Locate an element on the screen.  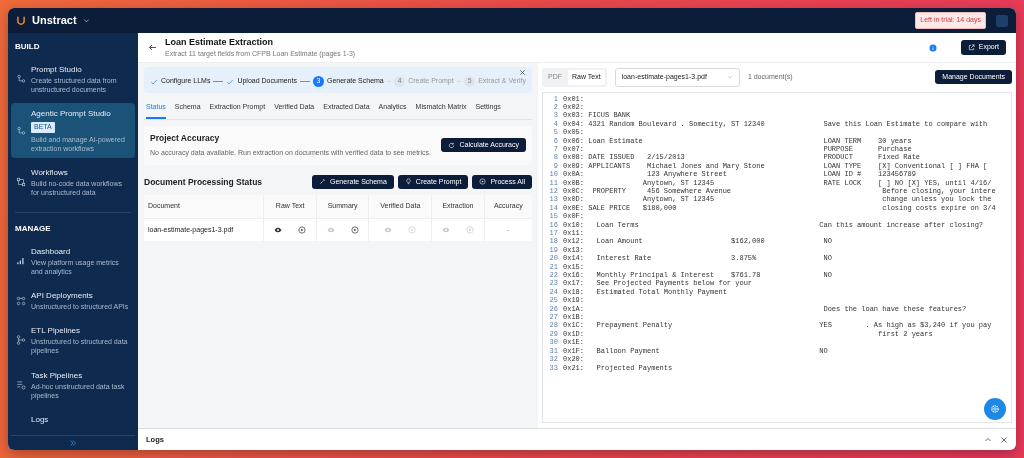
refresh-icon is located at coordinates (452, 145).